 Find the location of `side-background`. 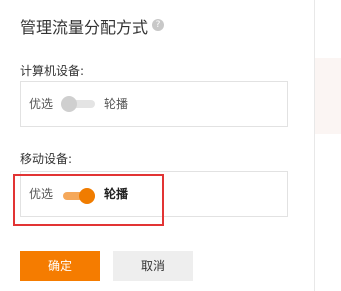

side-background is located at coordinates (328, 145).